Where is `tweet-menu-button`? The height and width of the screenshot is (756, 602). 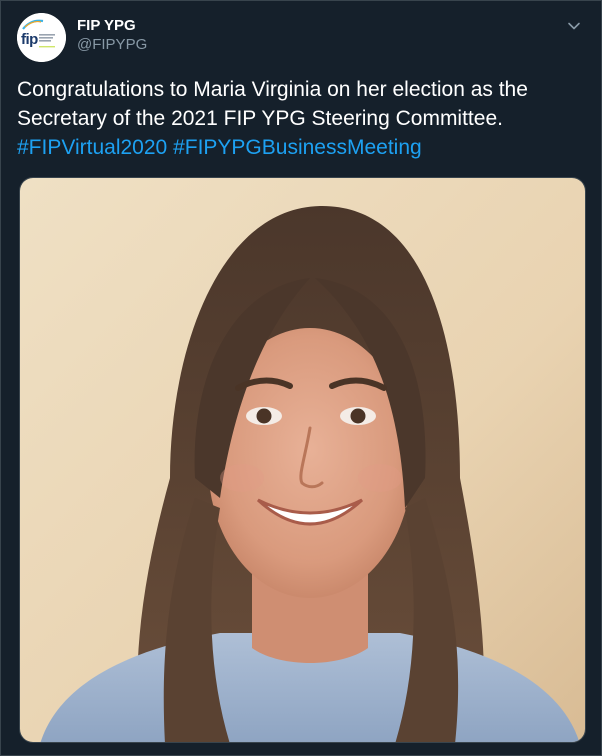
tweet-menu-button is located at coordinates (574, 26).